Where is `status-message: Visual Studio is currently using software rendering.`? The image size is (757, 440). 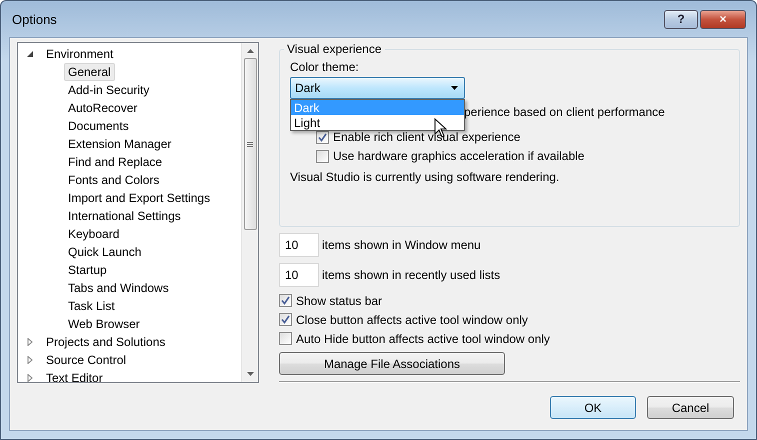 status-message: Visual Studio is currently using software rendering. is located at coordinates (425, 177).